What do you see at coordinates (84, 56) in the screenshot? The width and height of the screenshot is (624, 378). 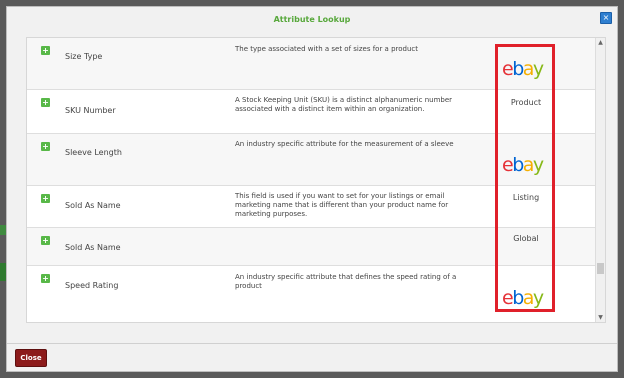 I see `attribute-name: Size Type` at bounding box center [84, 56].